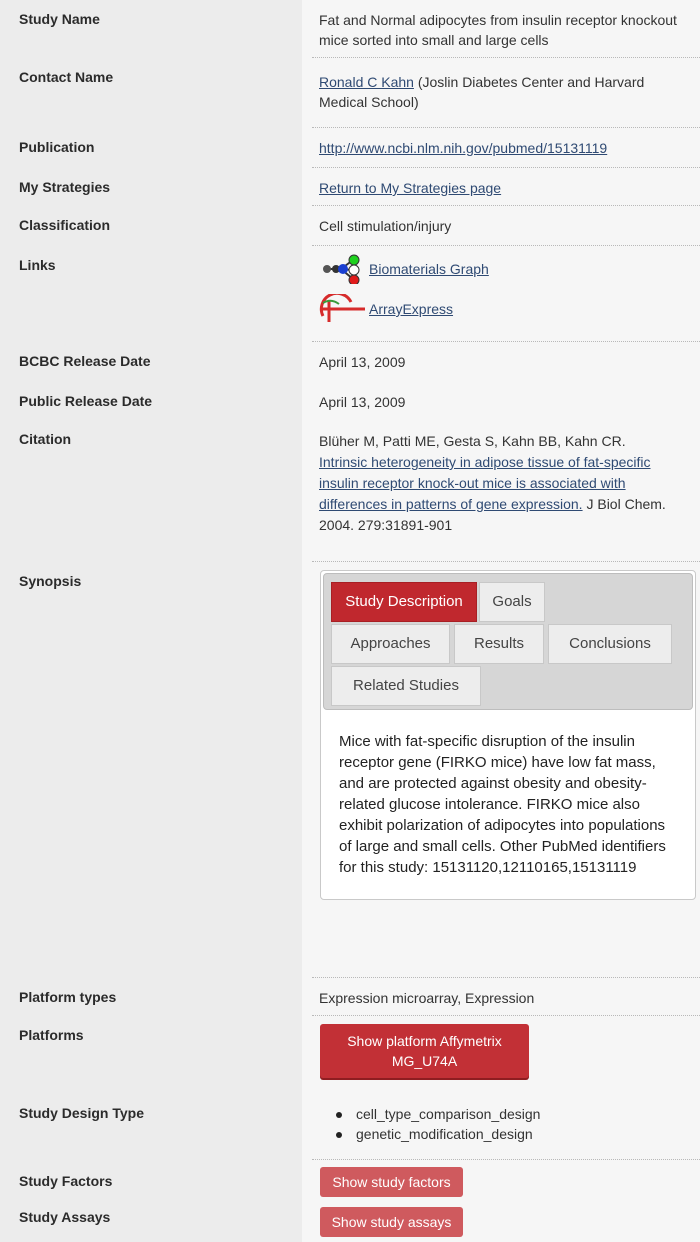 This screenshot has height=1242, width=700. I want to click on platform-types-value: Expression microarray, Expression, so click(501, 997).